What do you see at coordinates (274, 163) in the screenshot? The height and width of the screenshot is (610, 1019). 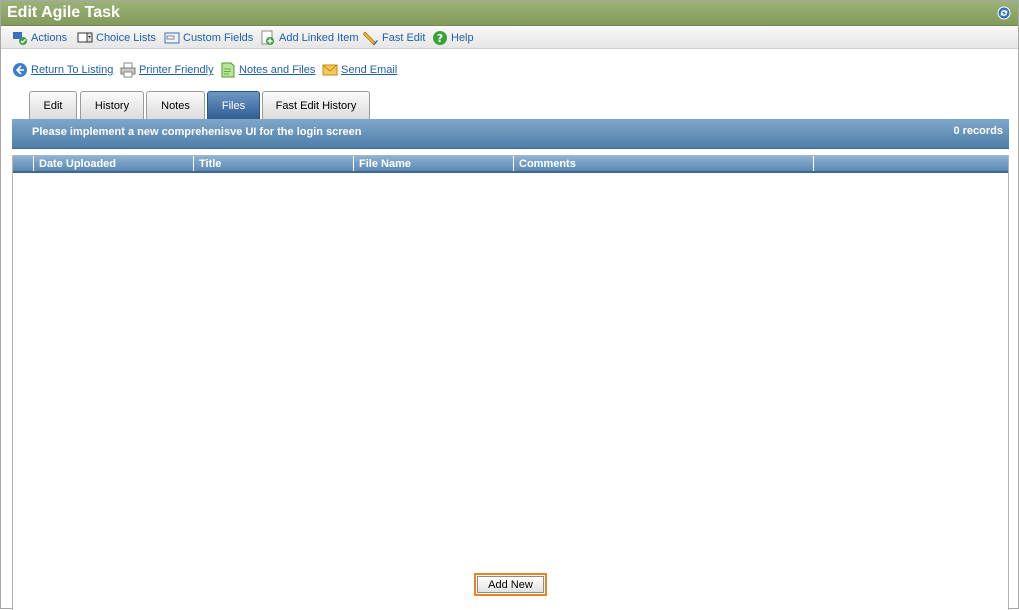 I see `grid-header-title: Title` at bounding box center [274, 163].